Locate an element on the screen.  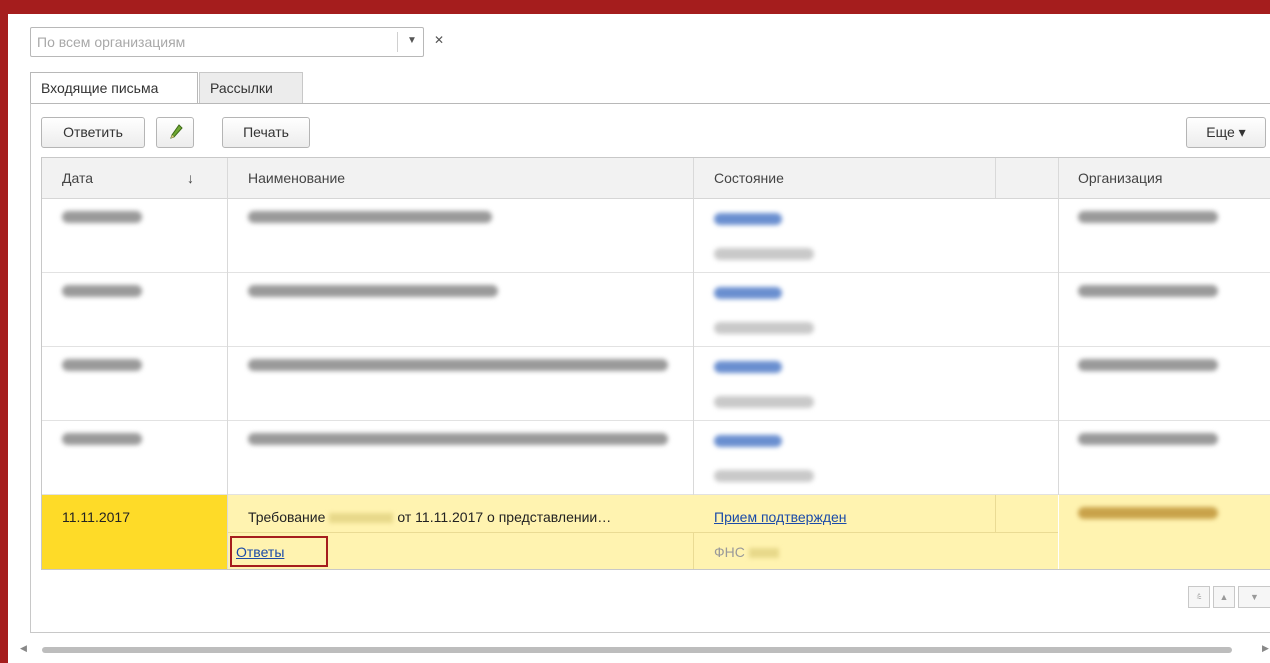
column-date: Дата is located at coordinates (77, 178).